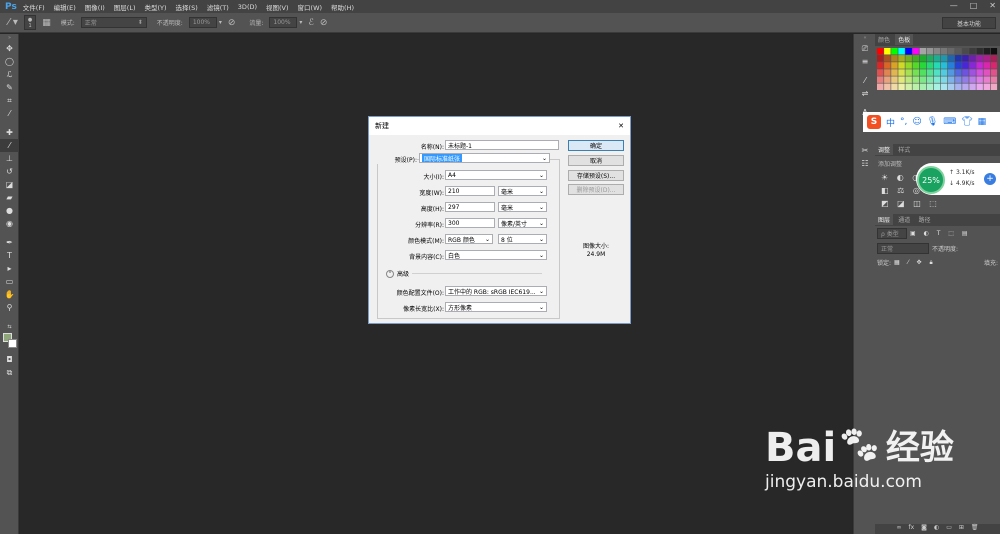 The height and width of the screenshot is (534, 1000). What do you see at coordinates (915, 263) in the screenshot?
I see `lock-icons: ▦ ⁄ ✥ 🔒︎` at bounding box center [915, 263].